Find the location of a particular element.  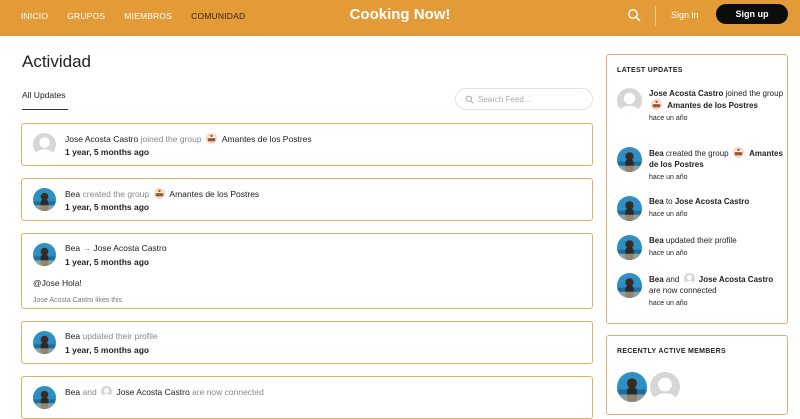

signin-link: Sign in is located at coordinates (685, 15).